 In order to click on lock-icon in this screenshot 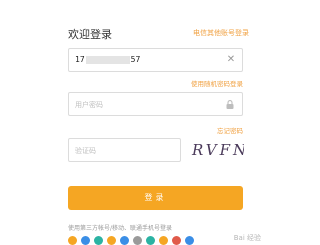, I will do `click(230, 104)`.